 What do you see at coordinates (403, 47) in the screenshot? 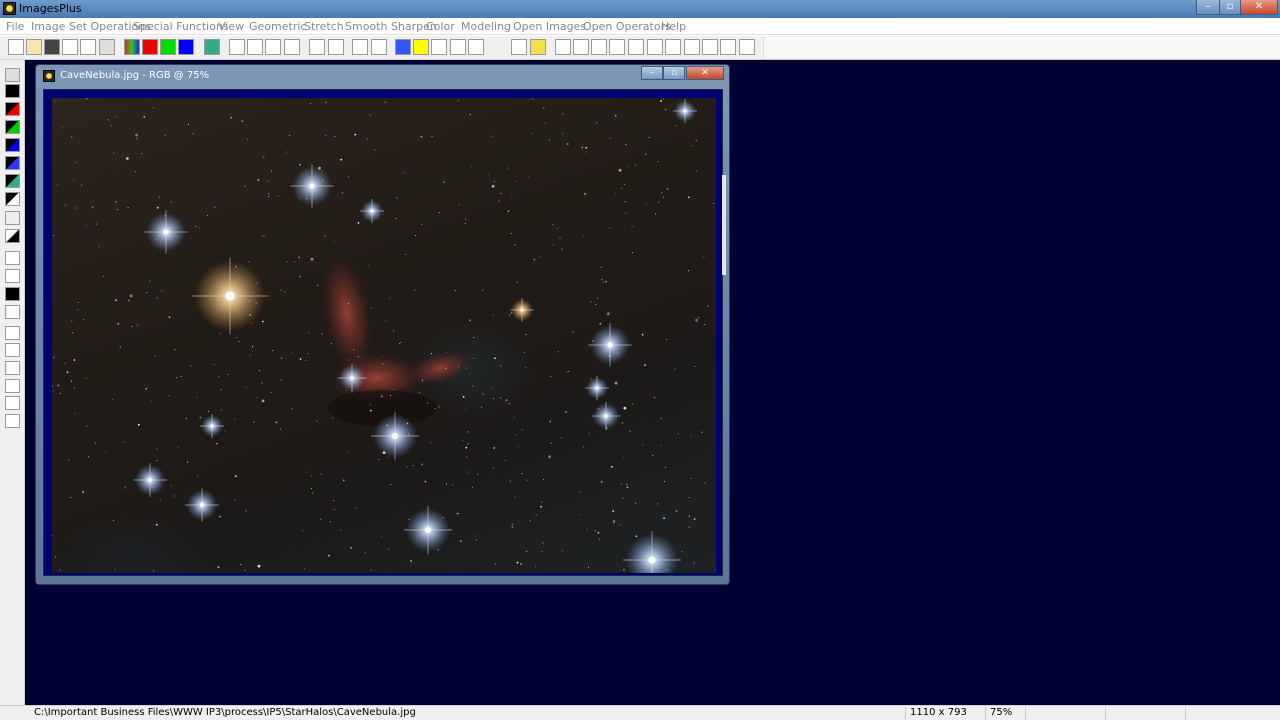
I see `histogram-icon` at bounding box center [403, 47].